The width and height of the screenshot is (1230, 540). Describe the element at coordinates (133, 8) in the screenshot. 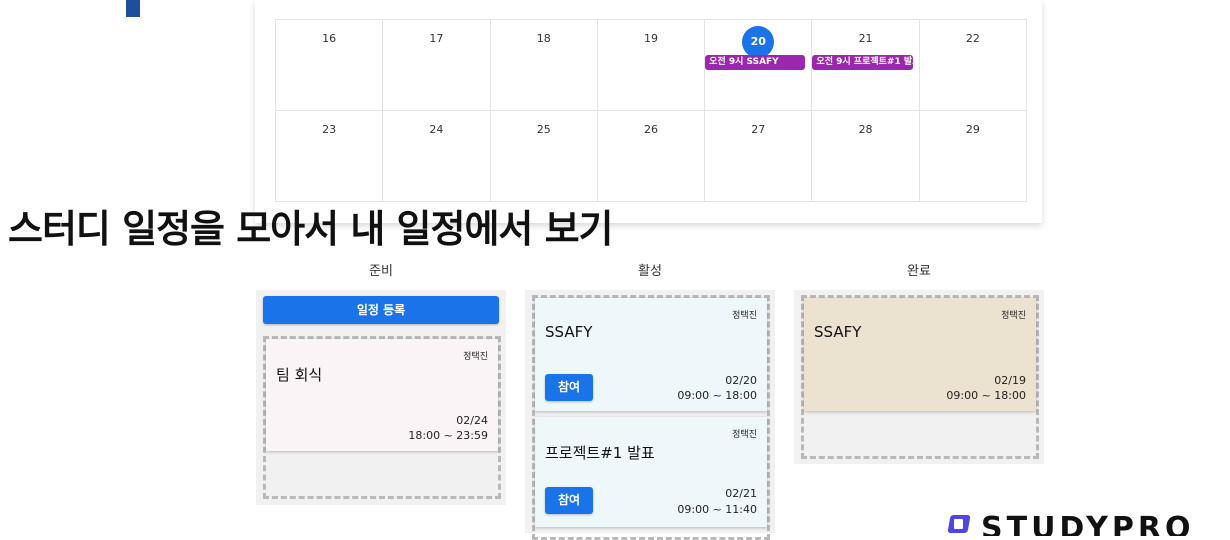

I see `corner-accent-bar` at that location.